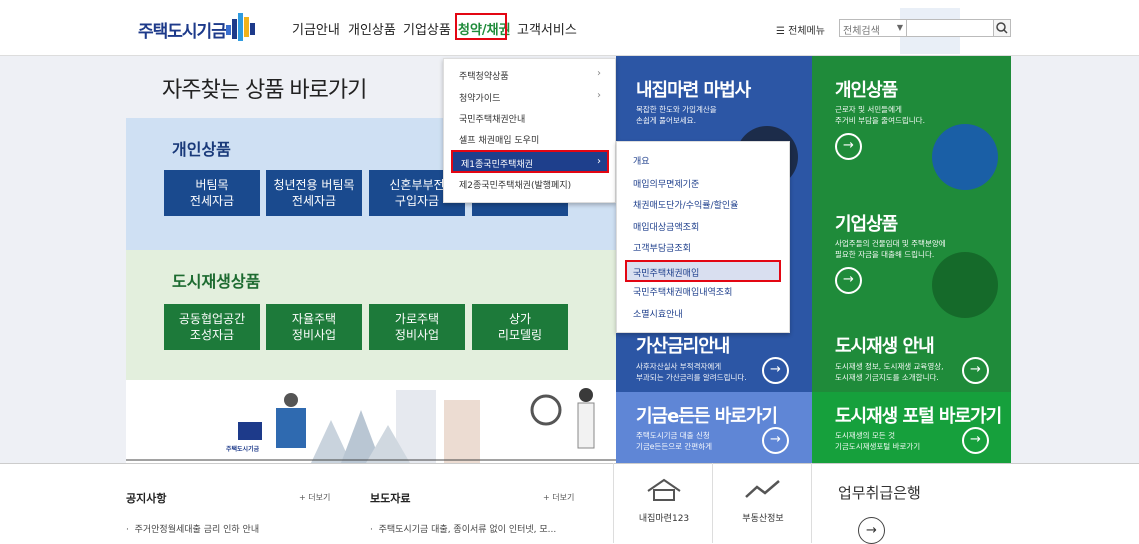 This screenshot has width=1139, height=544. What do you see at coordinates (390, 498) in the screenshot?
I see `press-title: 보도자료` at bounding box center [390, 498].